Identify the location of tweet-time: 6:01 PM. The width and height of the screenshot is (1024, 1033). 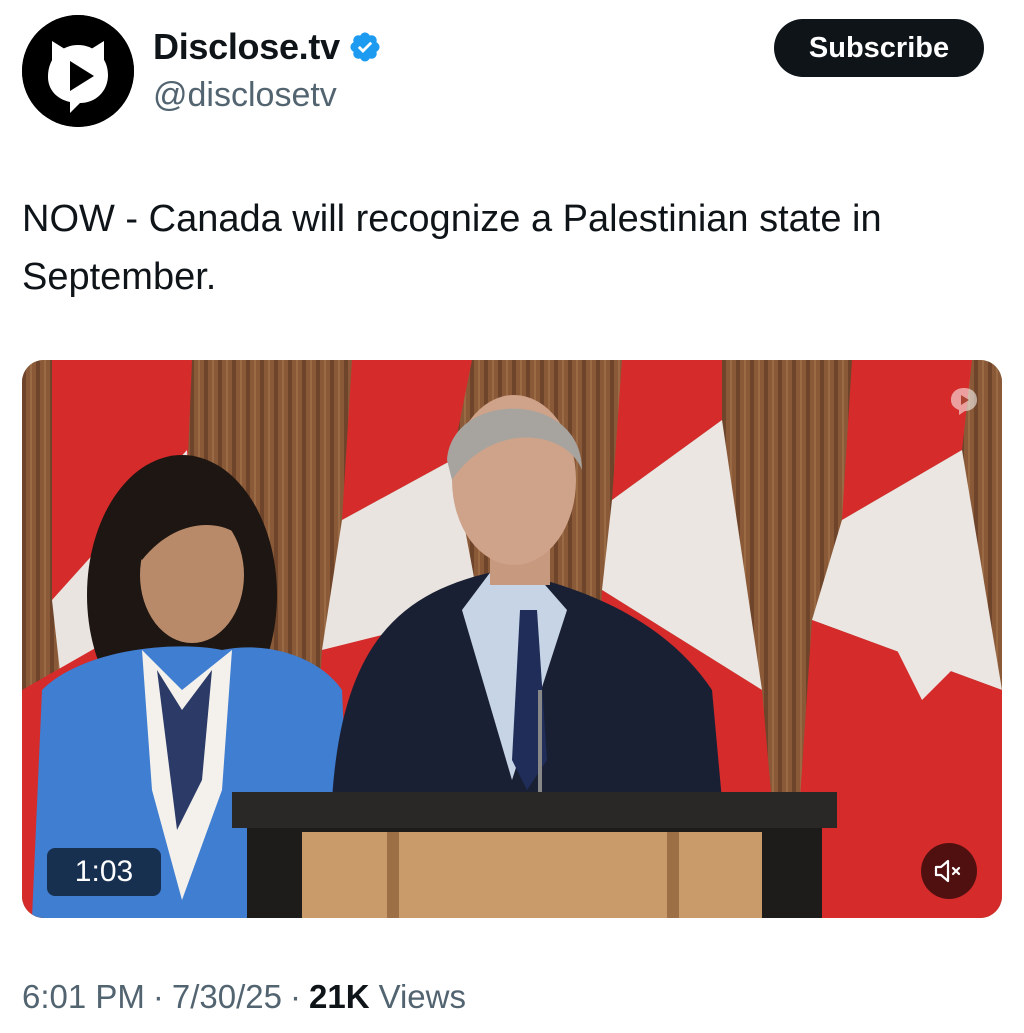
(83, 997).